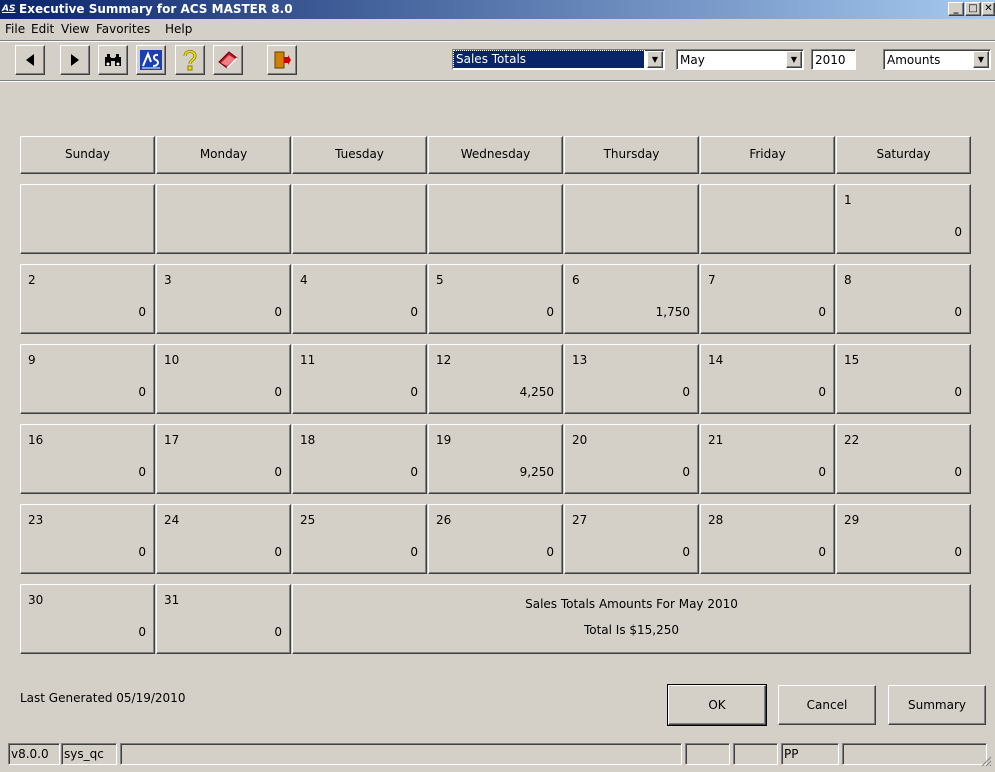  I want to click on day-value: 1,750, so click(672, 312).